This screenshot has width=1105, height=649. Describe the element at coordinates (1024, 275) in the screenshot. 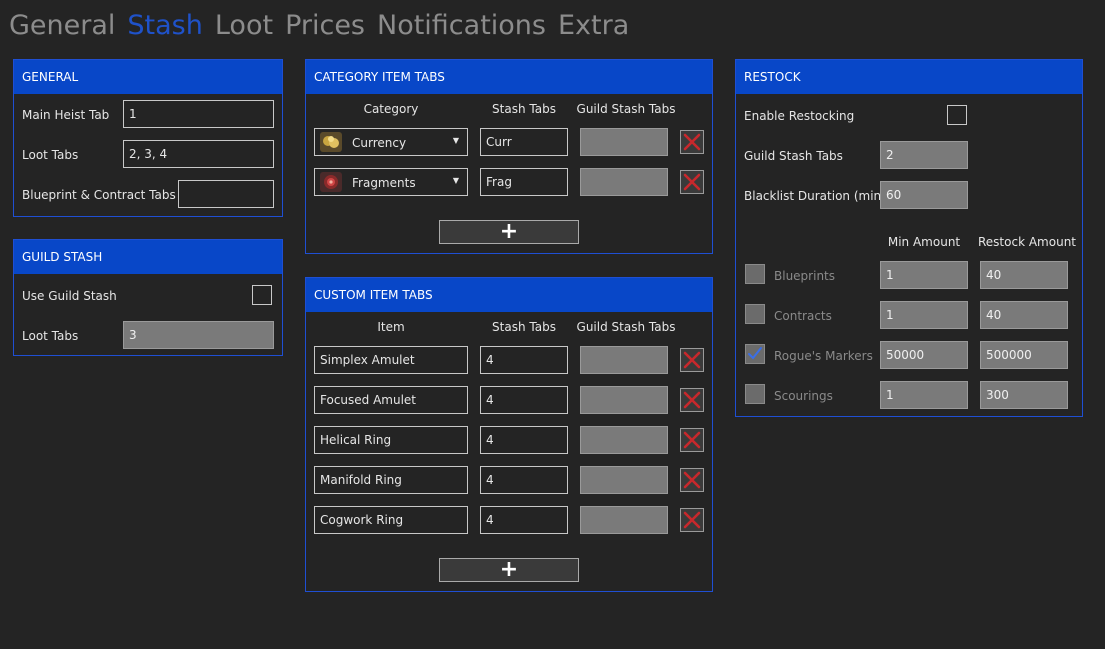

I see `restock-blueprints-amount-input: 40` at that location.